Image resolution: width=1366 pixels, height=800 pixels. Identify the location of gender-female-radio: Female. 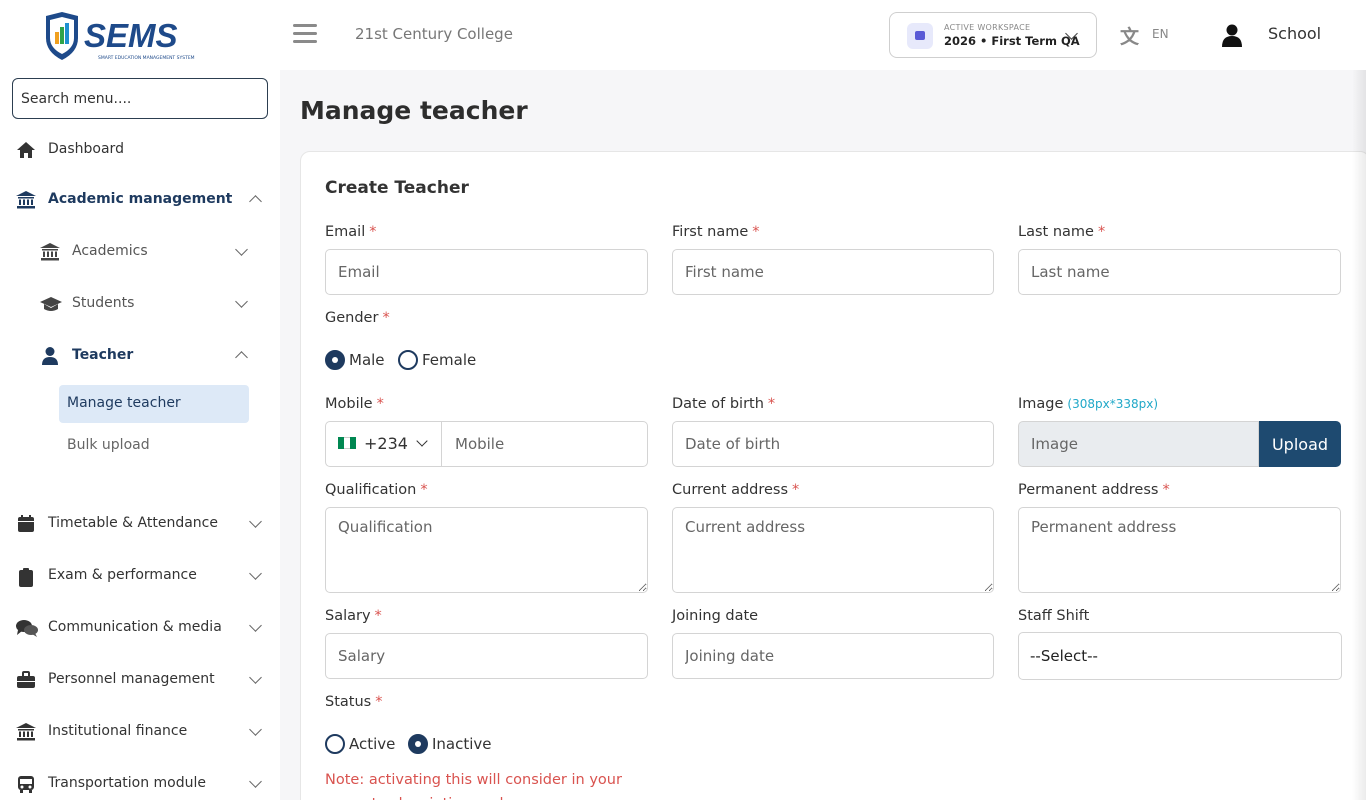
(438, 361).